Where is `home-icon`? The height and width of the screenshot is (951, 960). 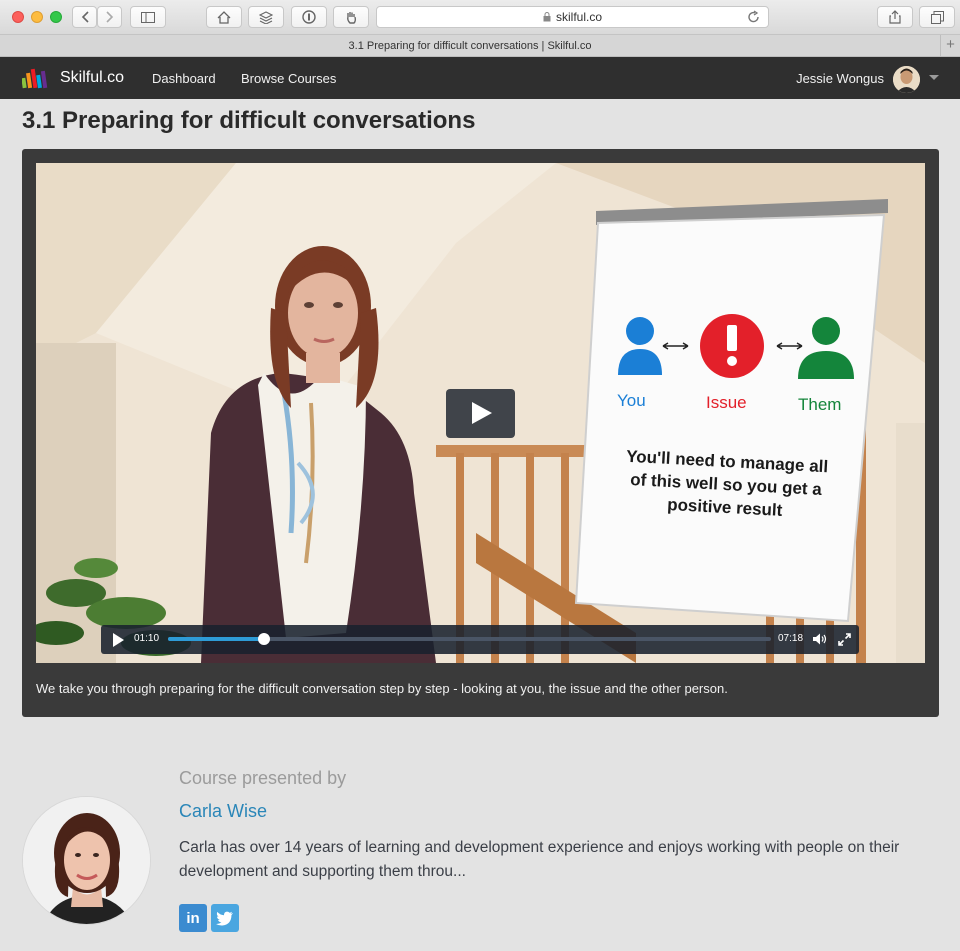
home-icon is located at coordinates (224, 17).